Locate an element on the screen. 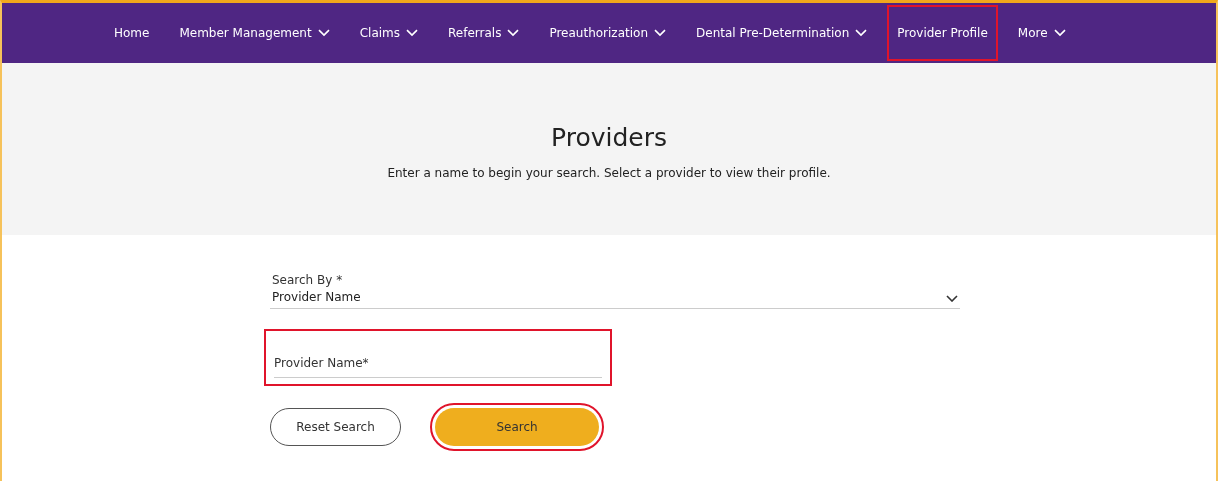  nav-link: Member Management is located at coordinates (254, 33).